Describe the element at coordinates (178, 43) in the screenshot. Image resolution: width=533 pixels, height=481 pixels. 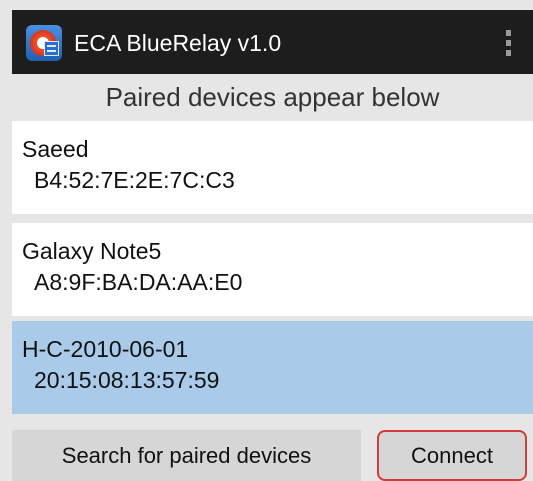
I see `app-title: ECA BlueRelay v1.0` at that location.